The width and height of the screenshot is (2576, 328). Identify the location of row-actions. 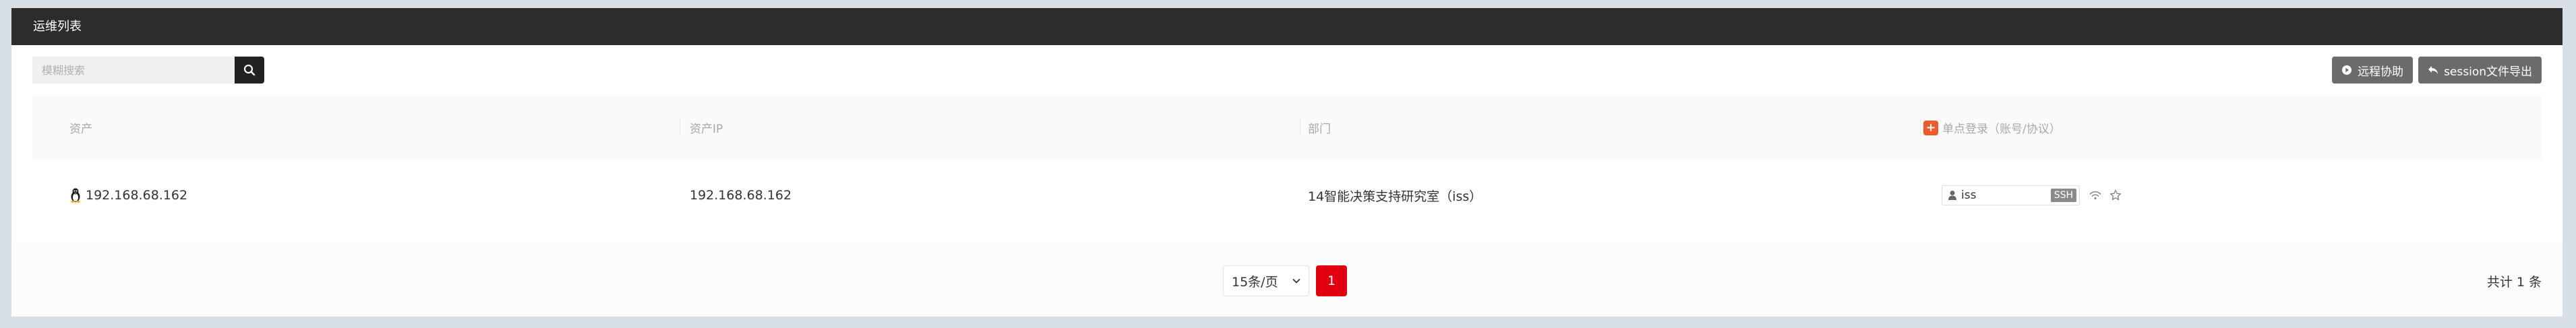
(2105, 195).